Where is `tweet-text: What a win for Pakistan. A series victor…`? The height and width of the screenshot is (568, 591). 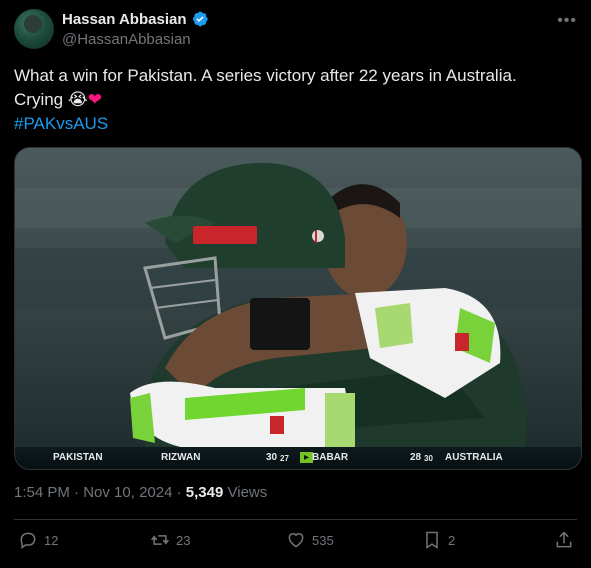
tweet-text: What a win for Pakistan. A series victor… is located at coordinates (294, 100).